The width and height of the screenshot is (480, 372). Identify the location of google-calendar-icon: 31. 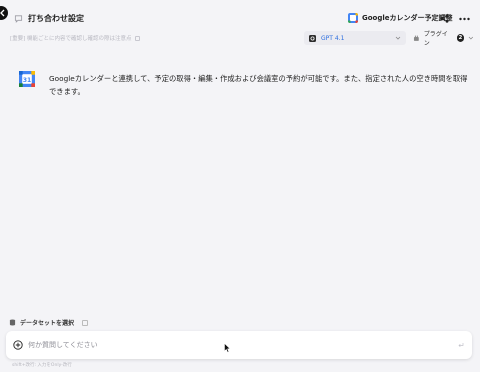
(27, 79).